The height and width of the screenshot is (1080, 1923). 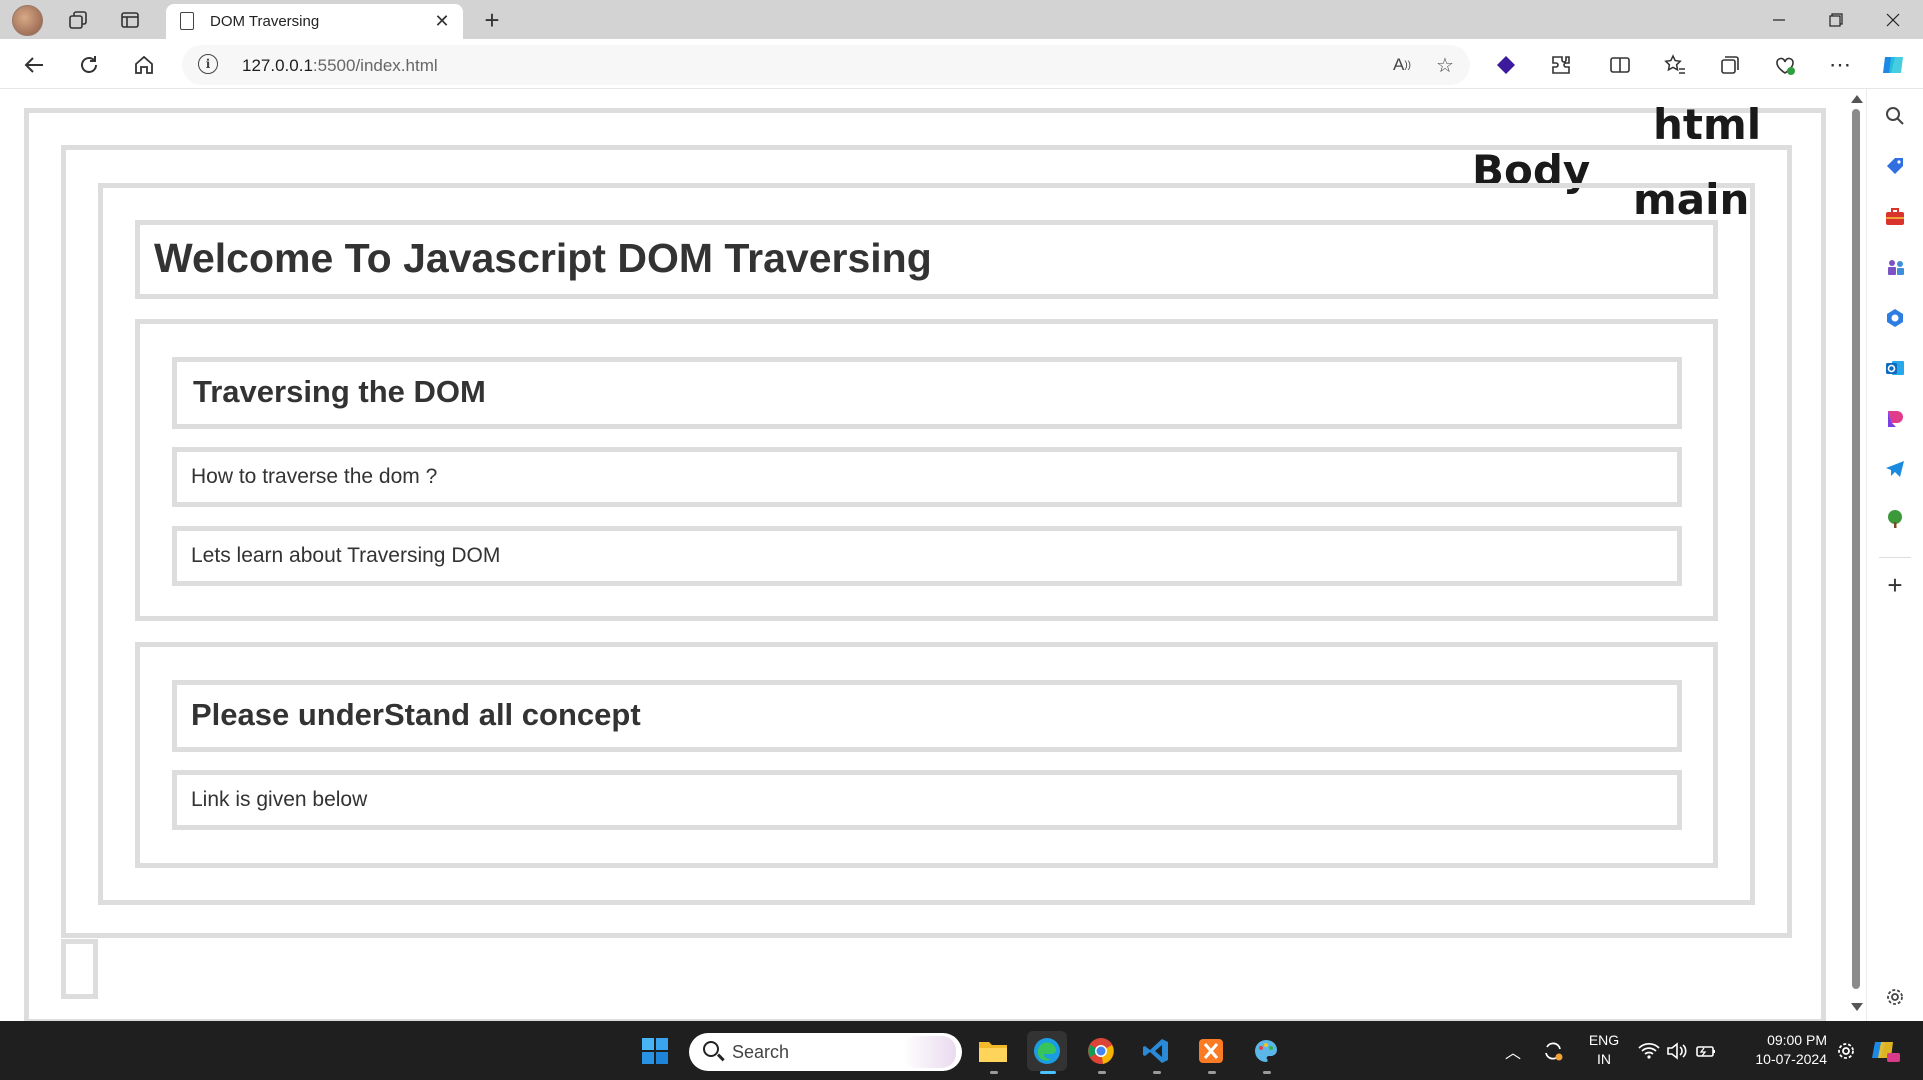 I want to click on search-highlight-image, so click(x=929, y=1052).